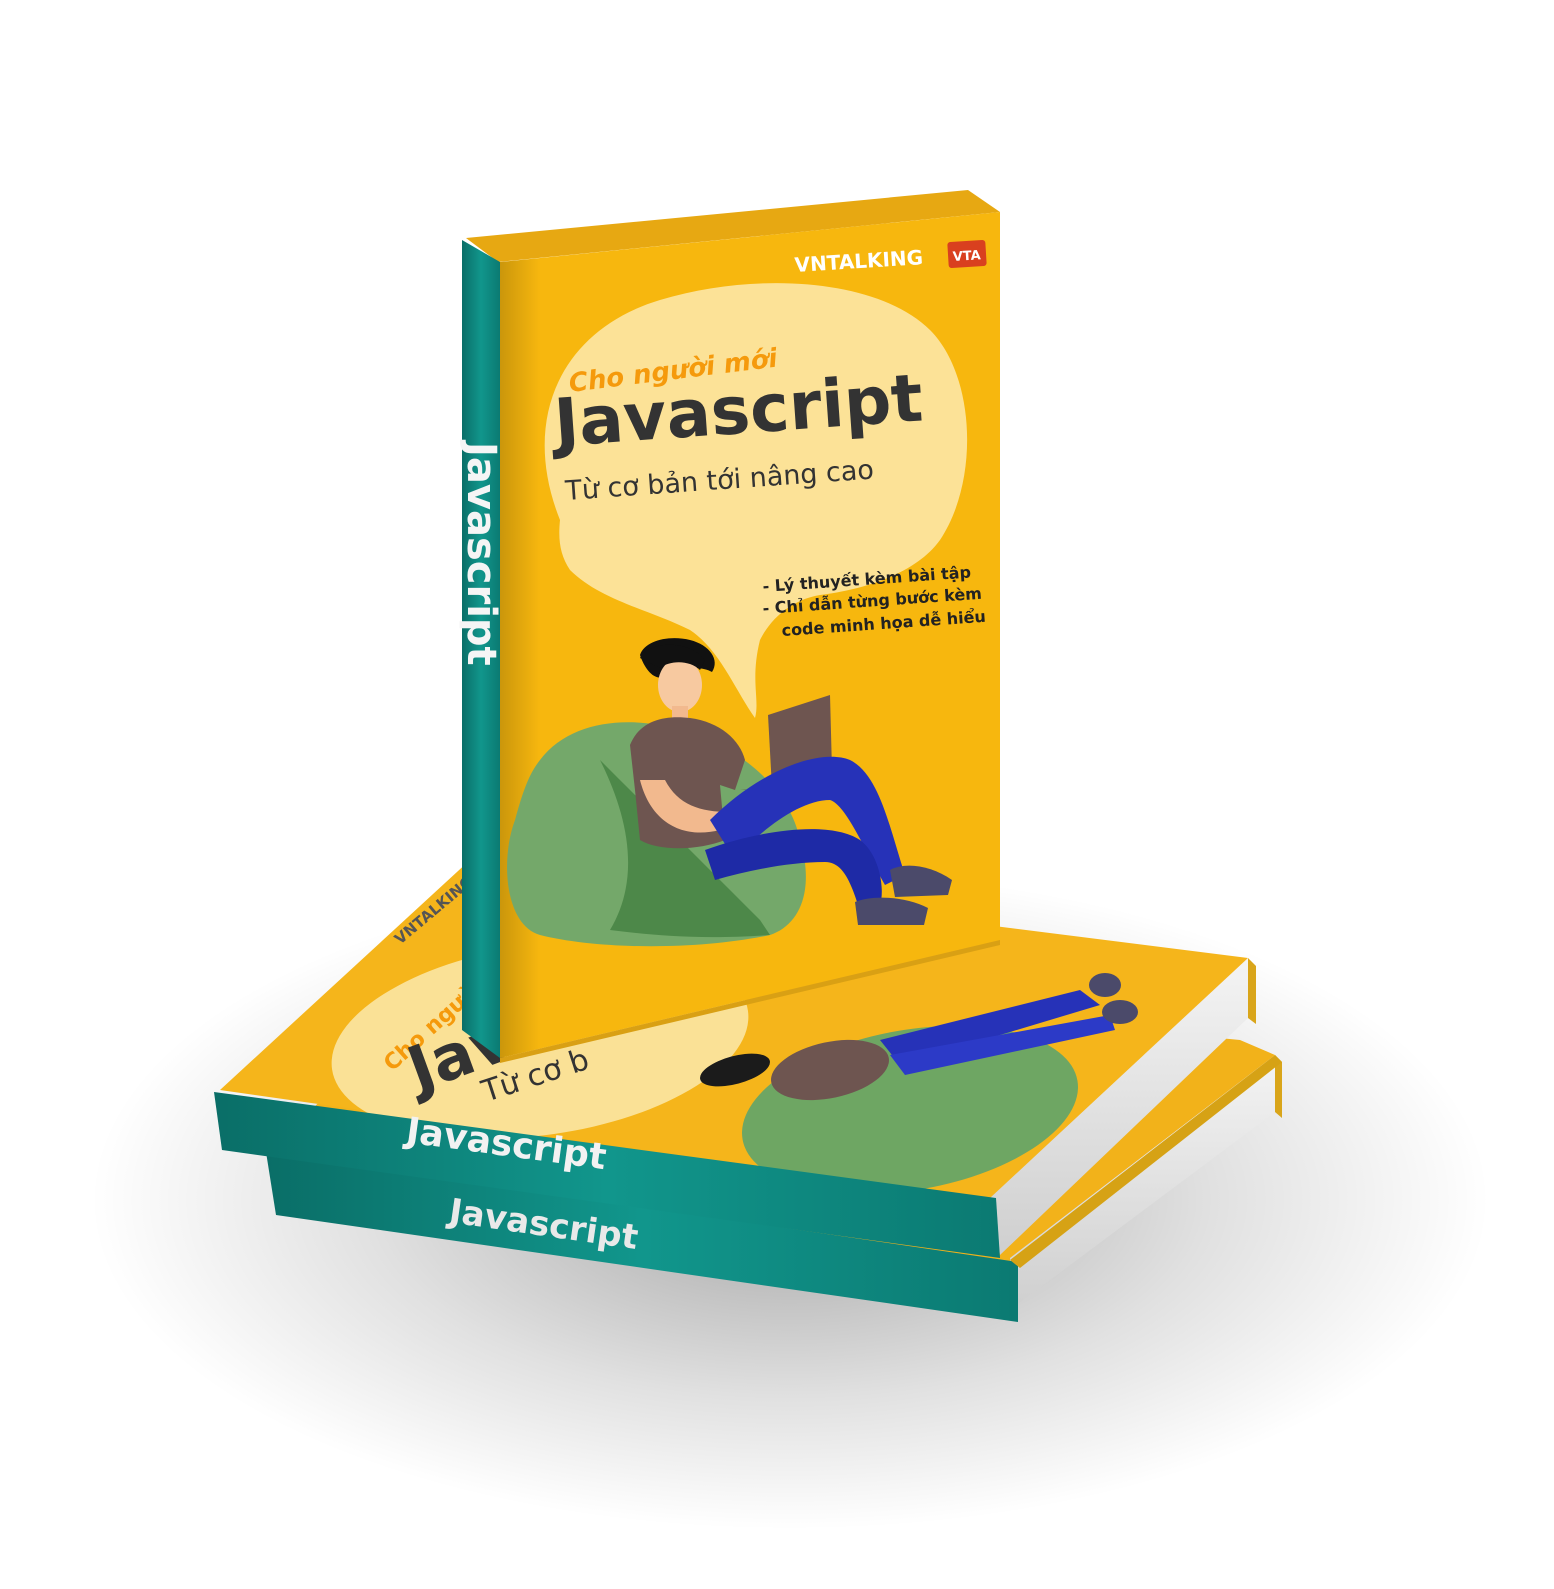  What do you see at coordinates (966, 256) in the screenshot?
I see `publisher-badge-text: VTA` at bounding box center [966, 256].